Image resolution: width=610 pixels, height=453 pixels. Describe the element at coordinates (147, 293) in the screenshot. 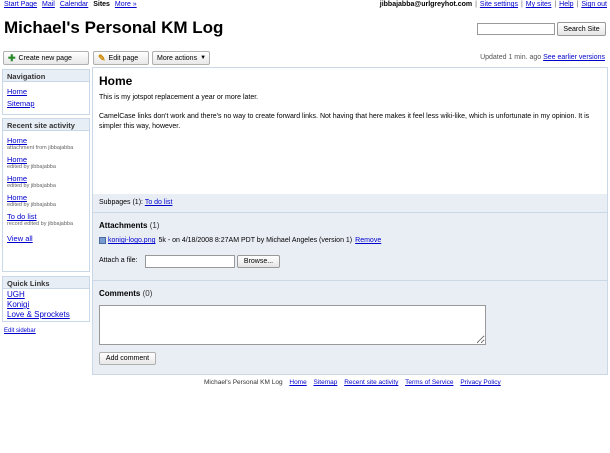

I see `comments-count: (0)` at that location.